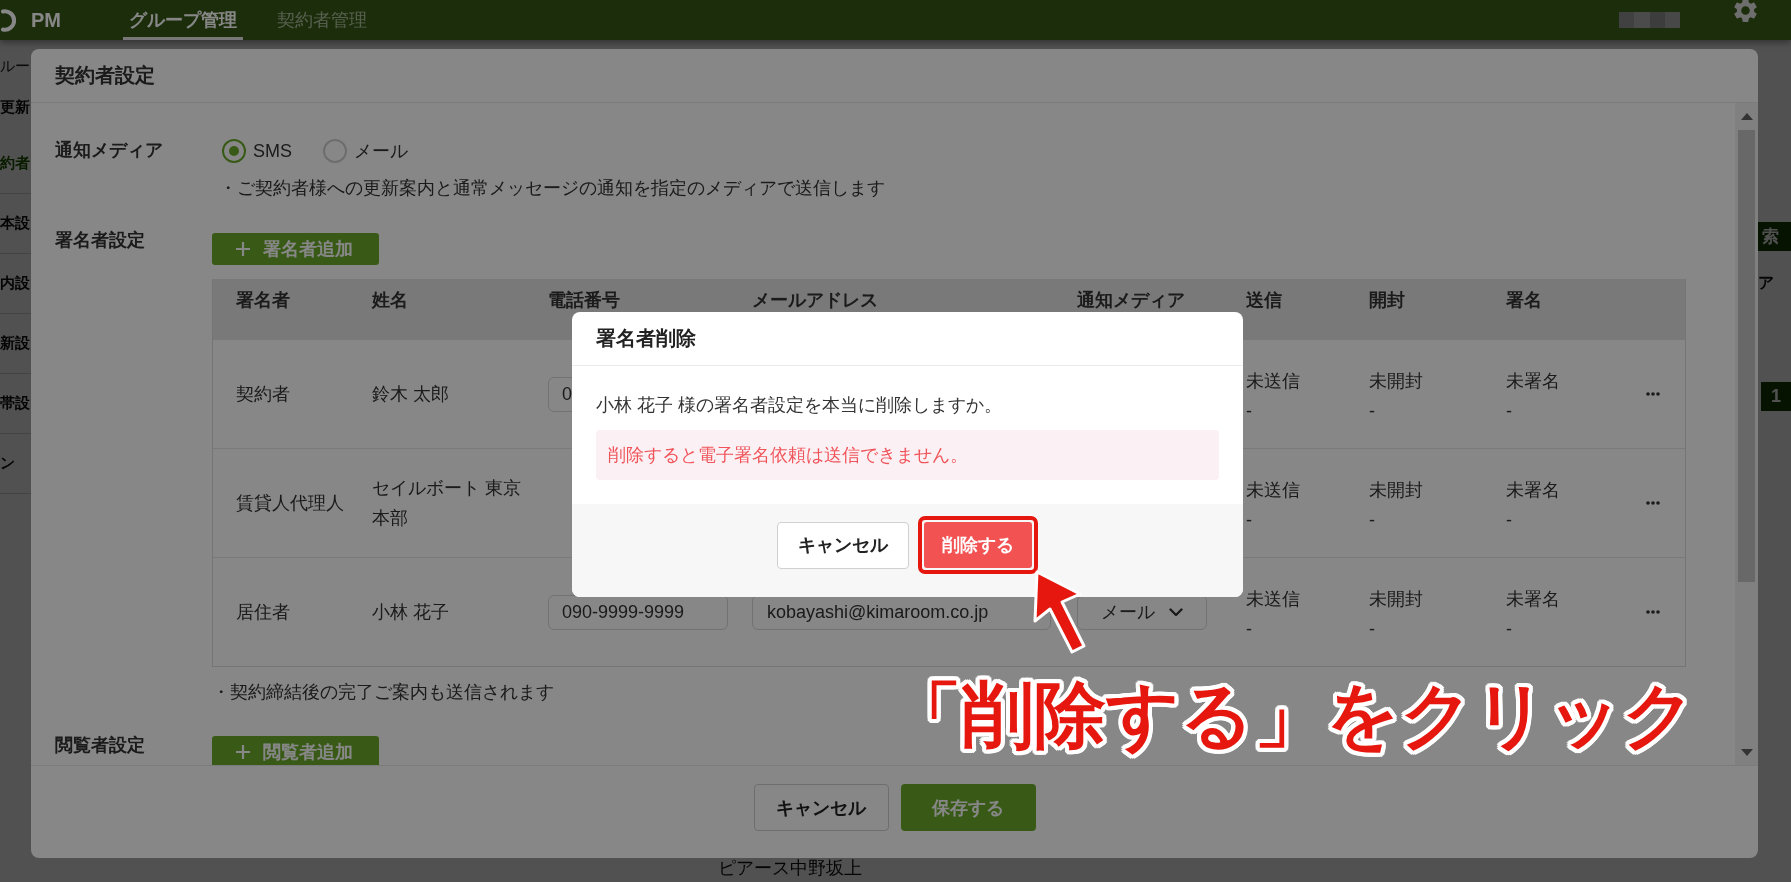 The height and width of the screenshot is (882, 1791). What do you see at coordinates (15, 66) in the screenshot?
I see `breadcrumb-text: ルー` at bounding box center [15, 66].